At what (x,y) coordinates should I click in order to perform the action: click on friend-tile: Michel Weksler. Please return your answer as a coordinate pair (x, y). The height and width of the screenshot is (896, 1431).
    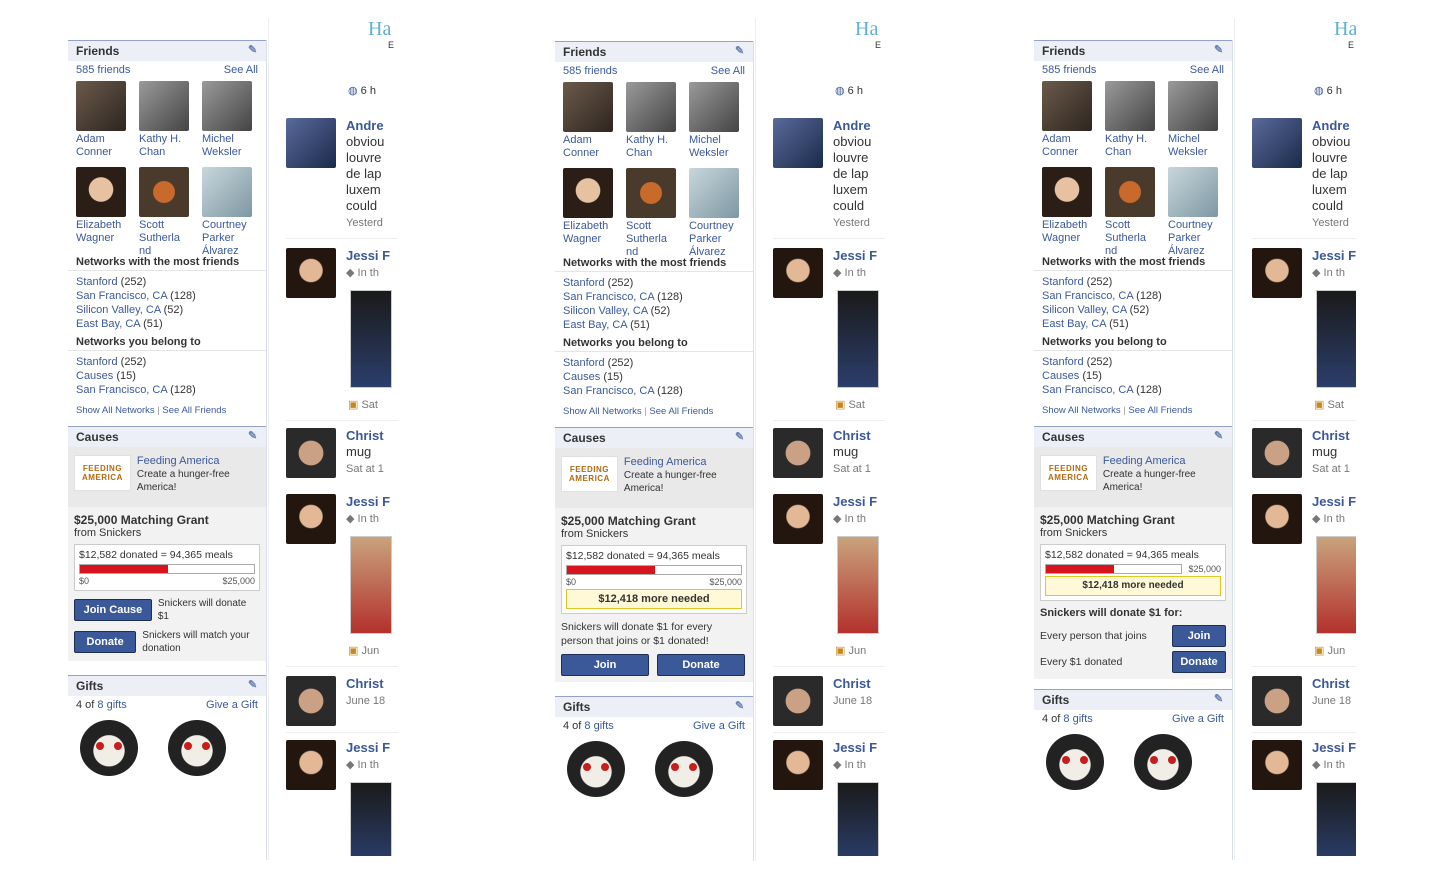
    Looking at the image, I should click on (720, 125).